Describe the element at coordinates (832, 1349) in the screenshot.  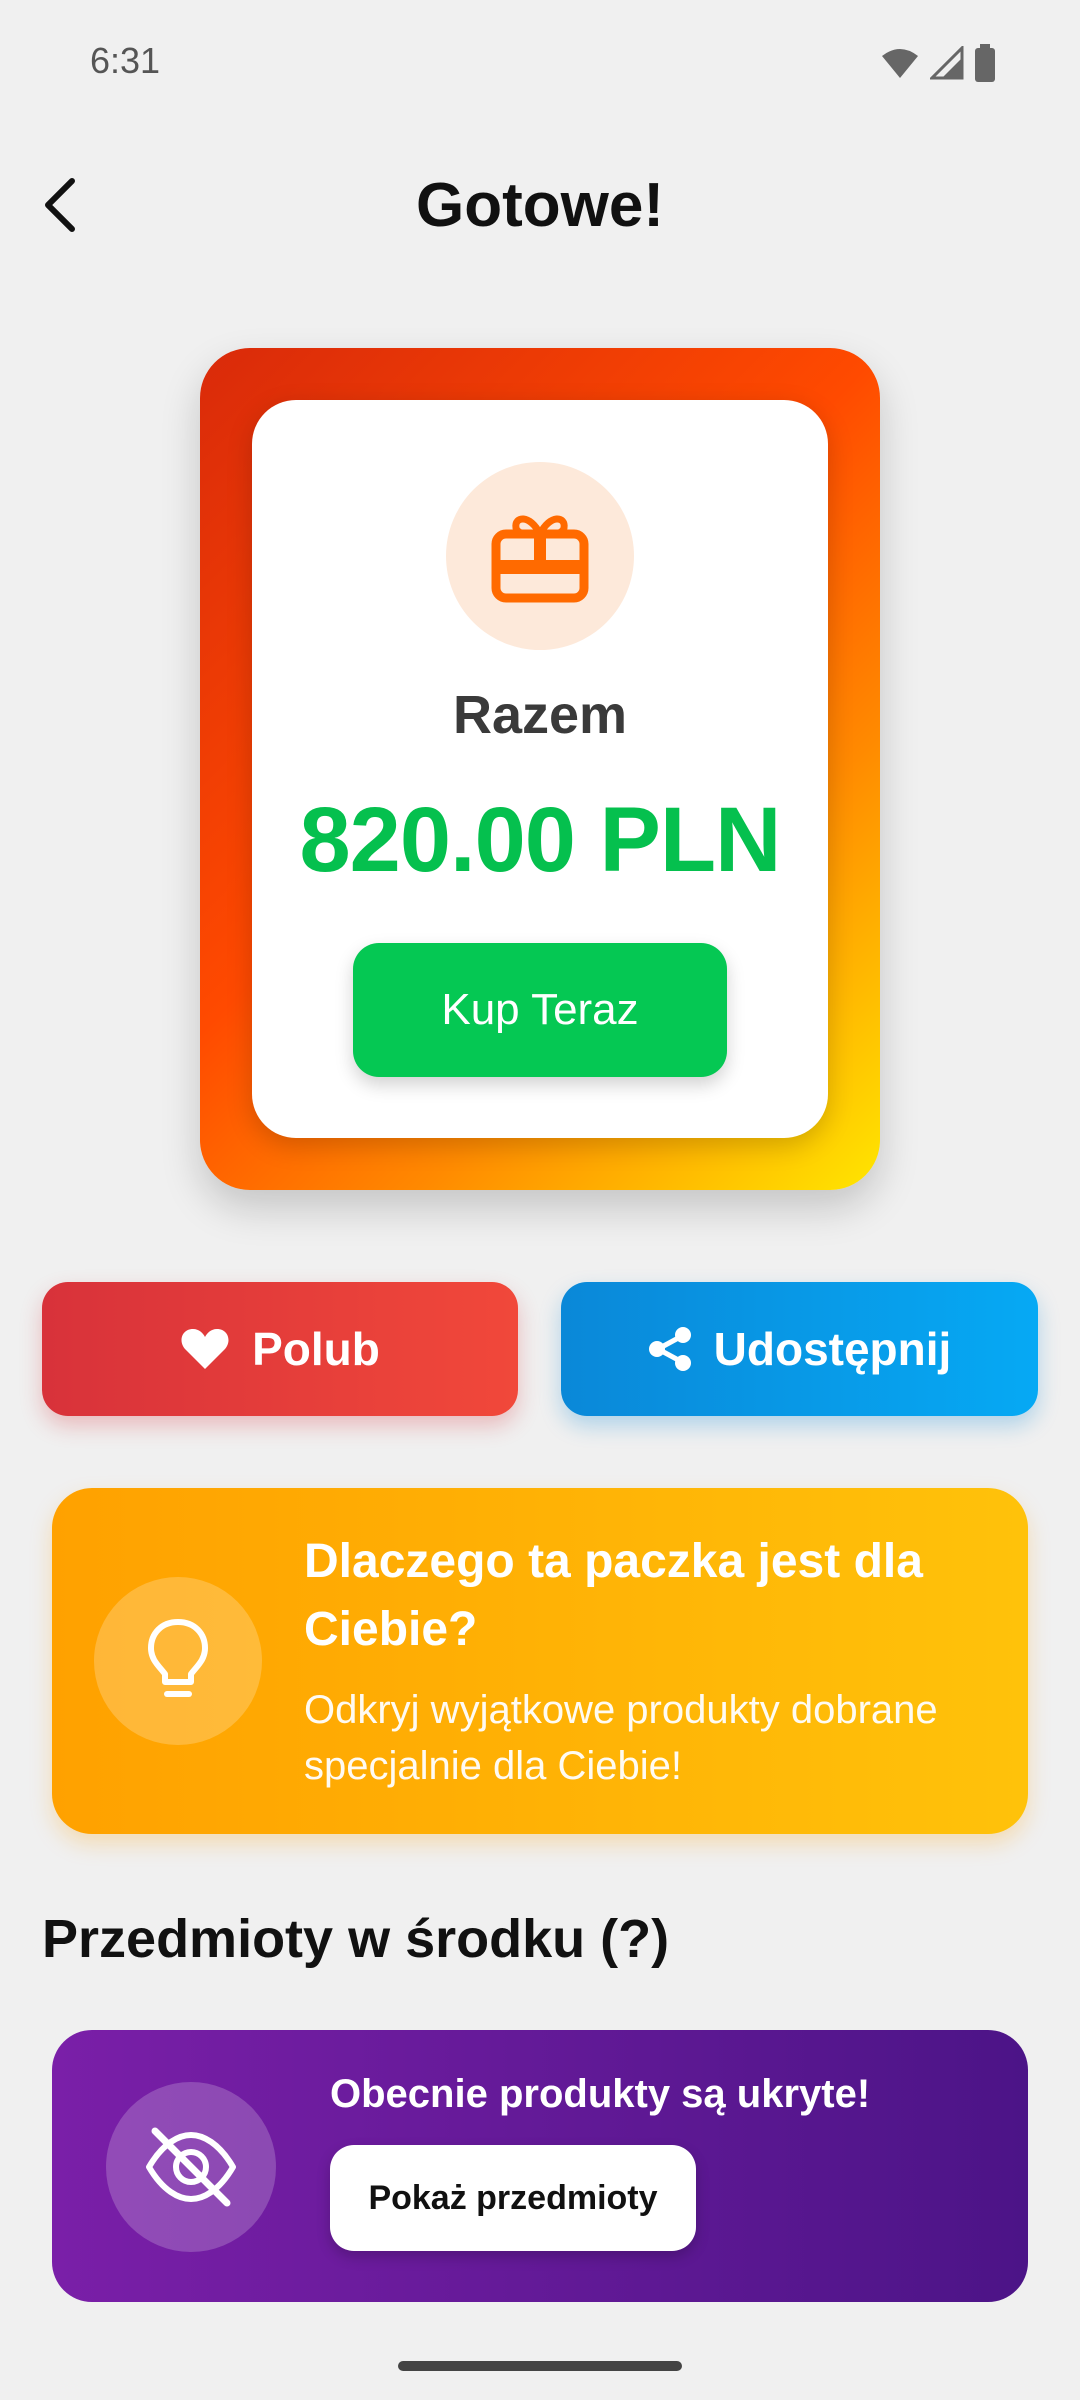
I see `share-label: Udostępnij` at that location.